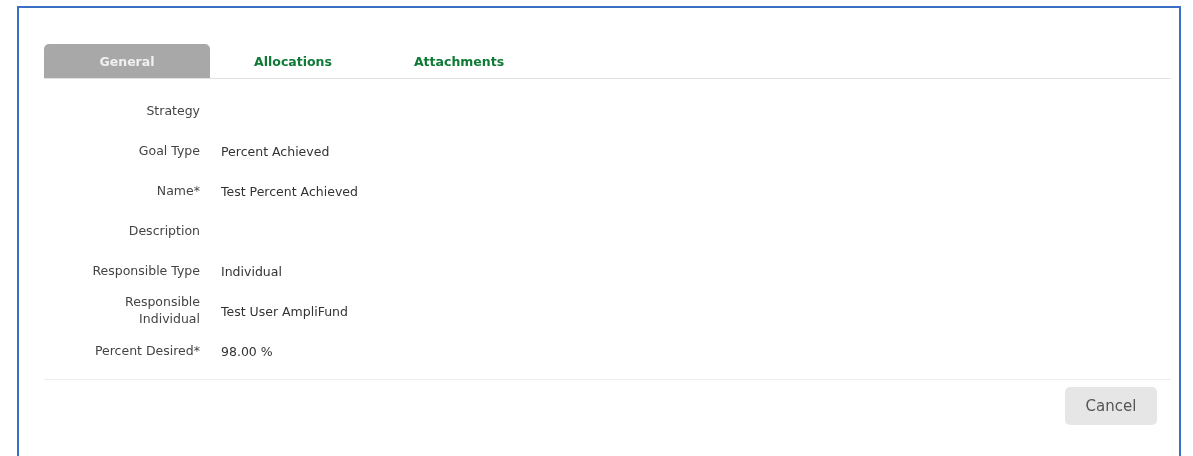 Image resolution: width=1193 pixels, height=456 pixels. I want to click on field-label: Responsible Type, so click(145, 271).